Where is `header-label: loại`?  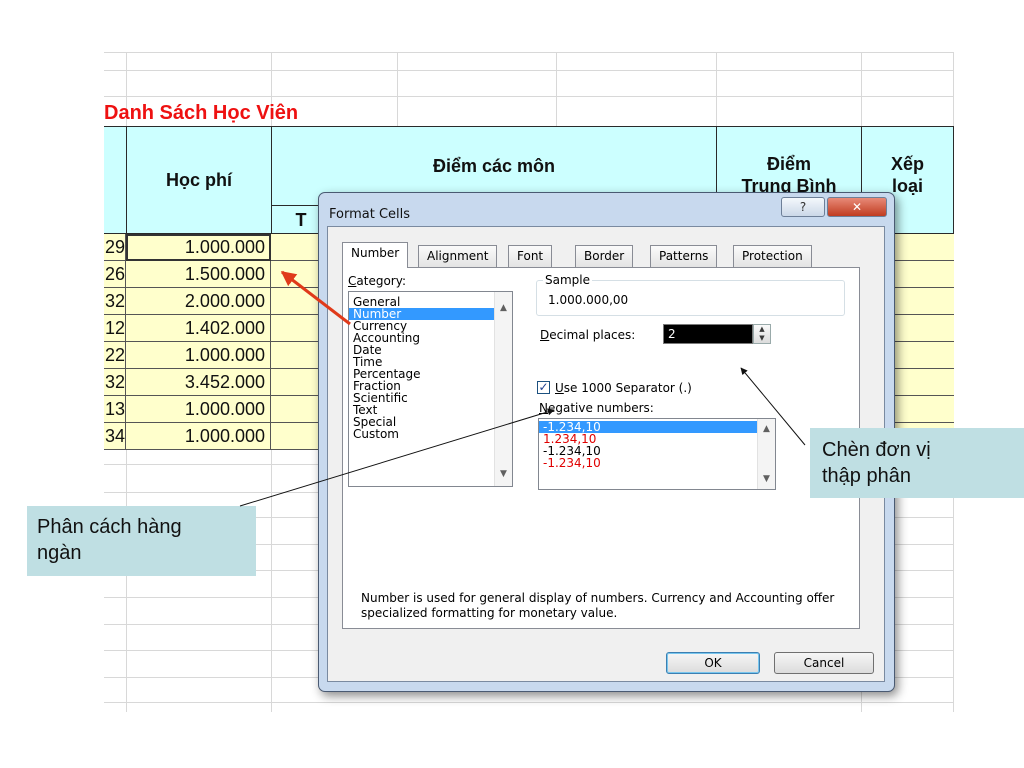
header-label: loại is located at coordinates (907, 186).